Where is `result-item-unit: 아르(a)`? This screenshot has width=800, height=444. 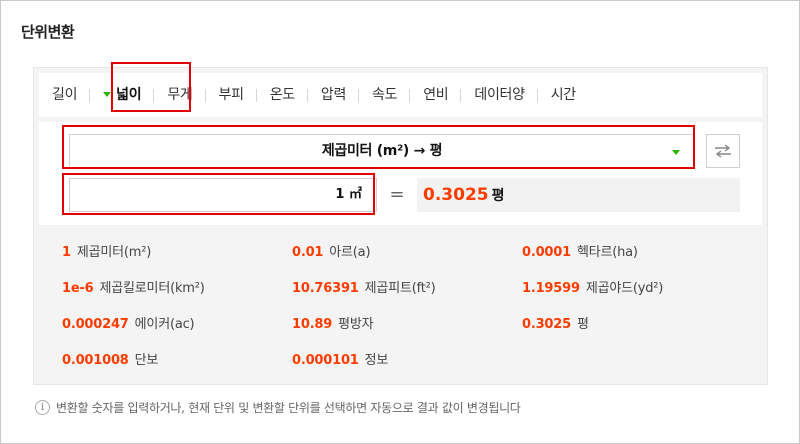 result-item-unit: 아르(a) is located at coordinates (350, 252).